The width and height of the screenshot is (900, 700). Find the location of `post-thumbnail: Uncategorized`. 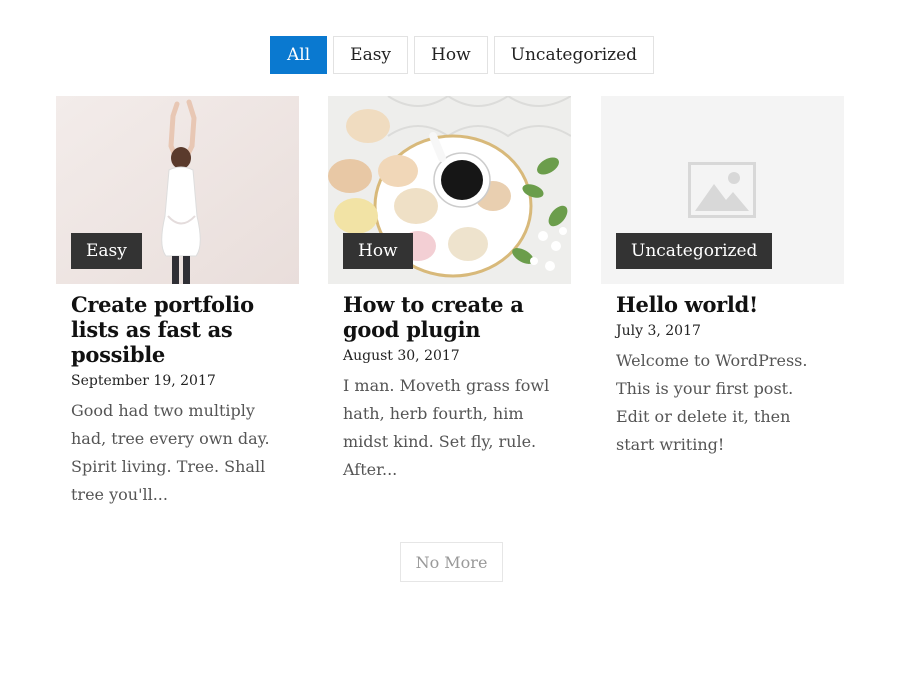

post-thumbnail: Uncategorized is located at coordinates (722, 190).